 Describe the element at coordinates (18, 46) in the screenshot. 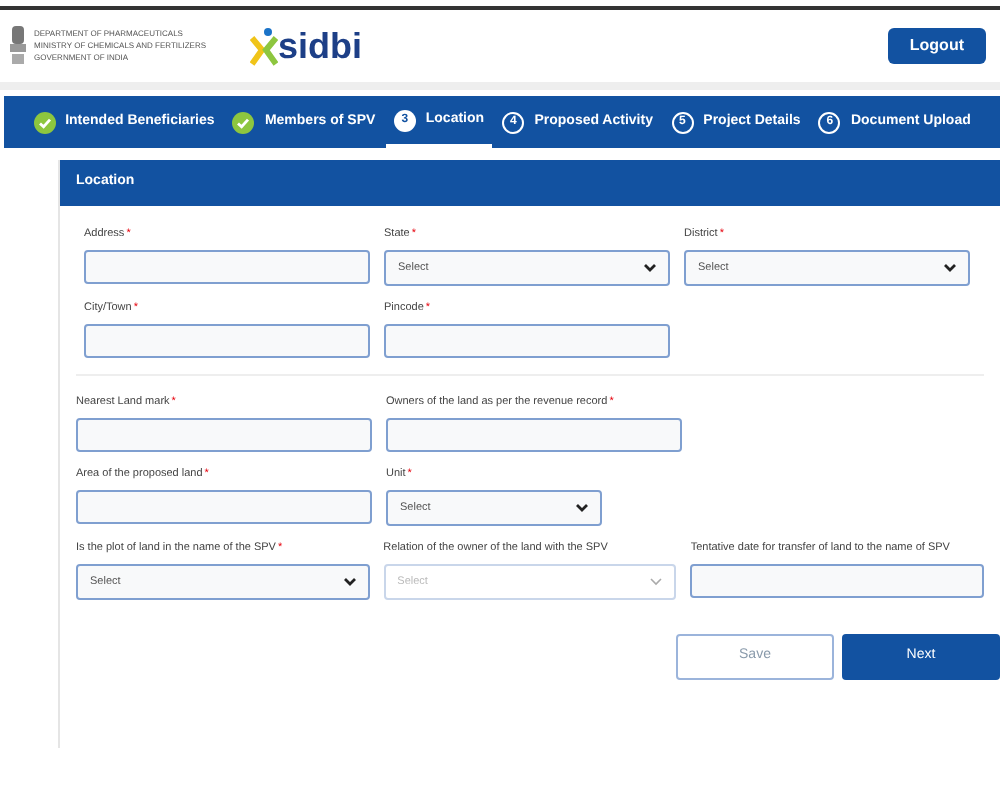

I see `emblem-icon` at that location.